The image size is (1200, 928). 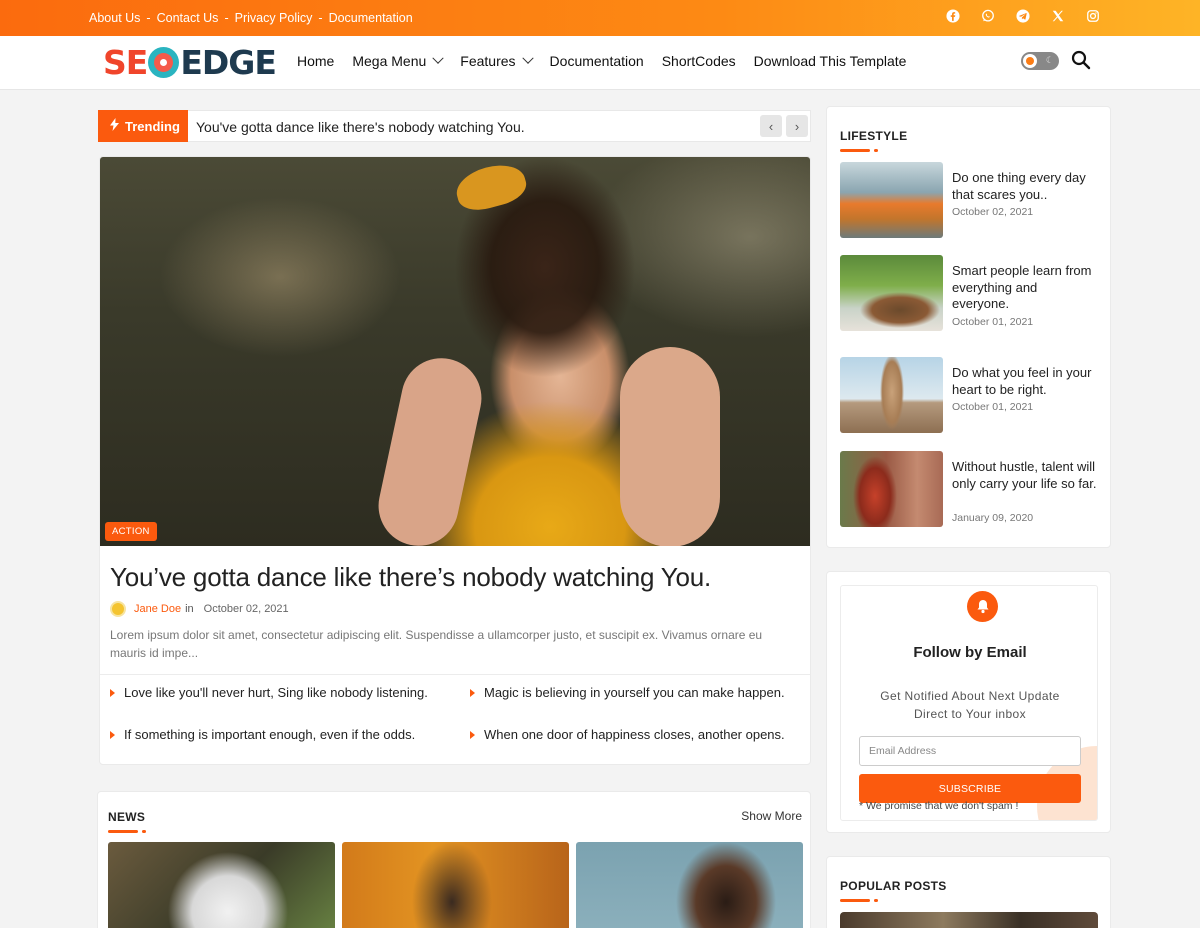 What do you see at coordinates (1081, 60) in the screenshot?
I see `search-icon` at bounding box center [1081, 60].